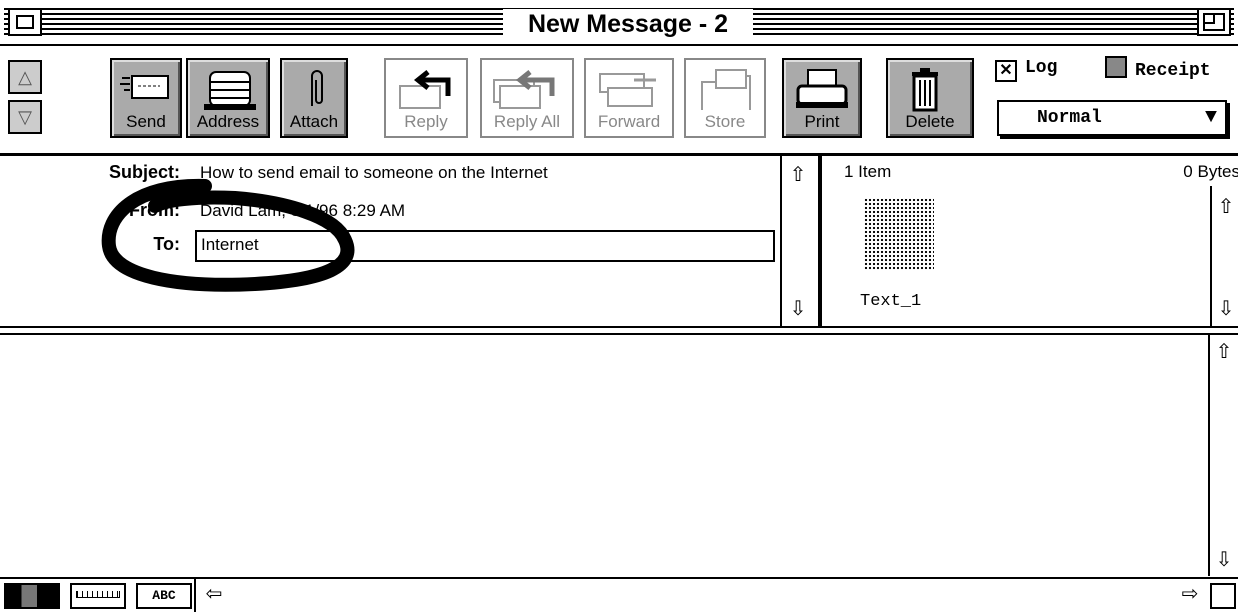 This screenshot has height=614, width=1238. I want to click on trash-can-icon, so click(925, 90).